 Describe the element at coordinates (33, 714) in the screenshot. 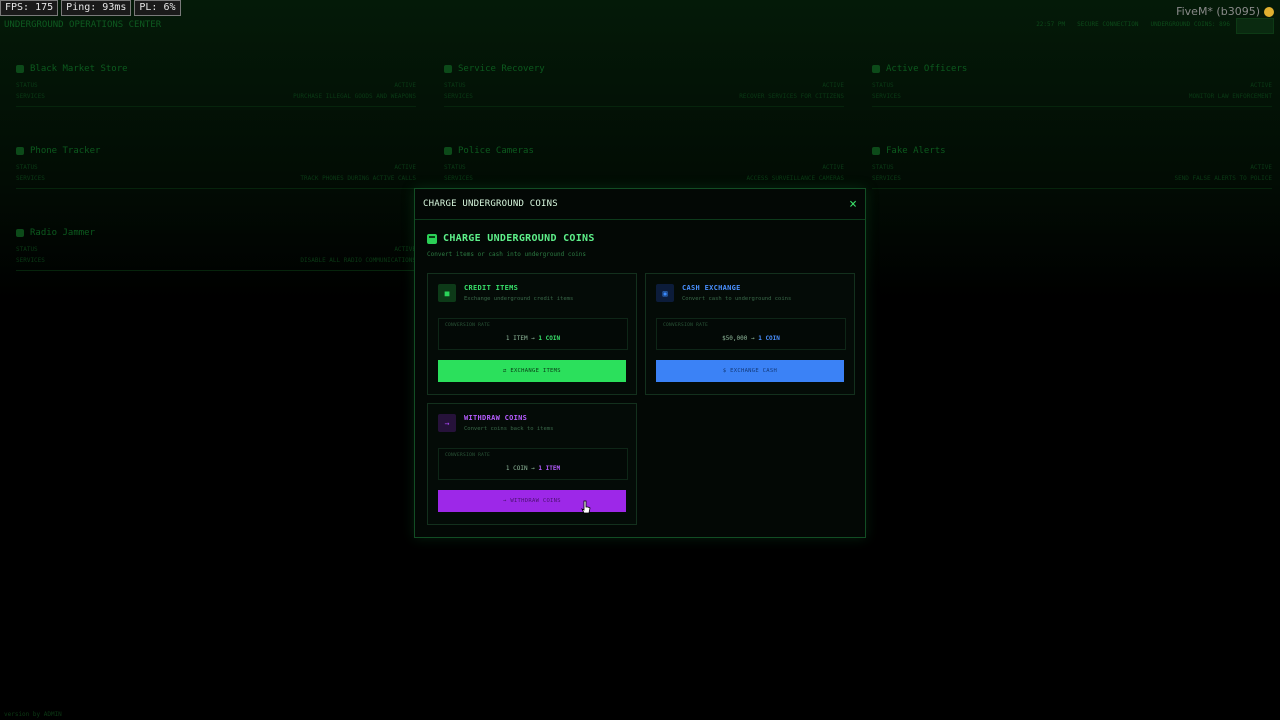

I see `dashboard-footer: version by ADMIN` at that location.